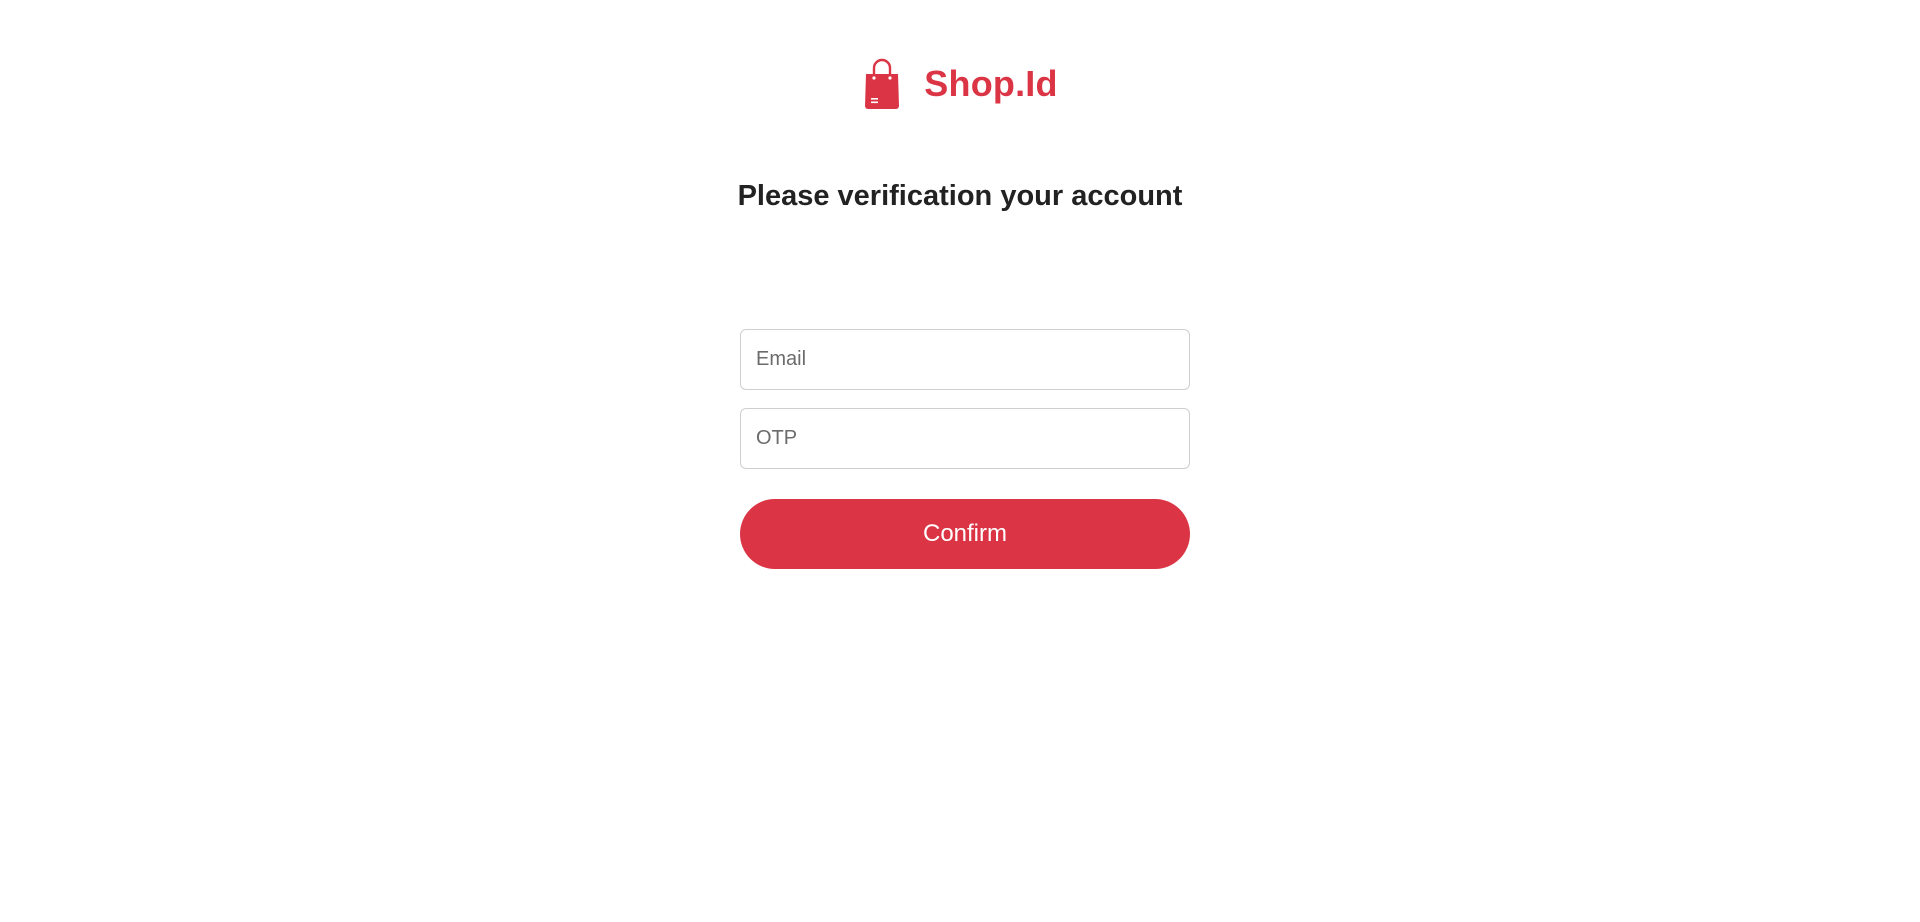 The height and width of the screenshot is (922, 1920). Describe the element at coordinates (965, 359) in the screenshot. I see `email-field` at that location.